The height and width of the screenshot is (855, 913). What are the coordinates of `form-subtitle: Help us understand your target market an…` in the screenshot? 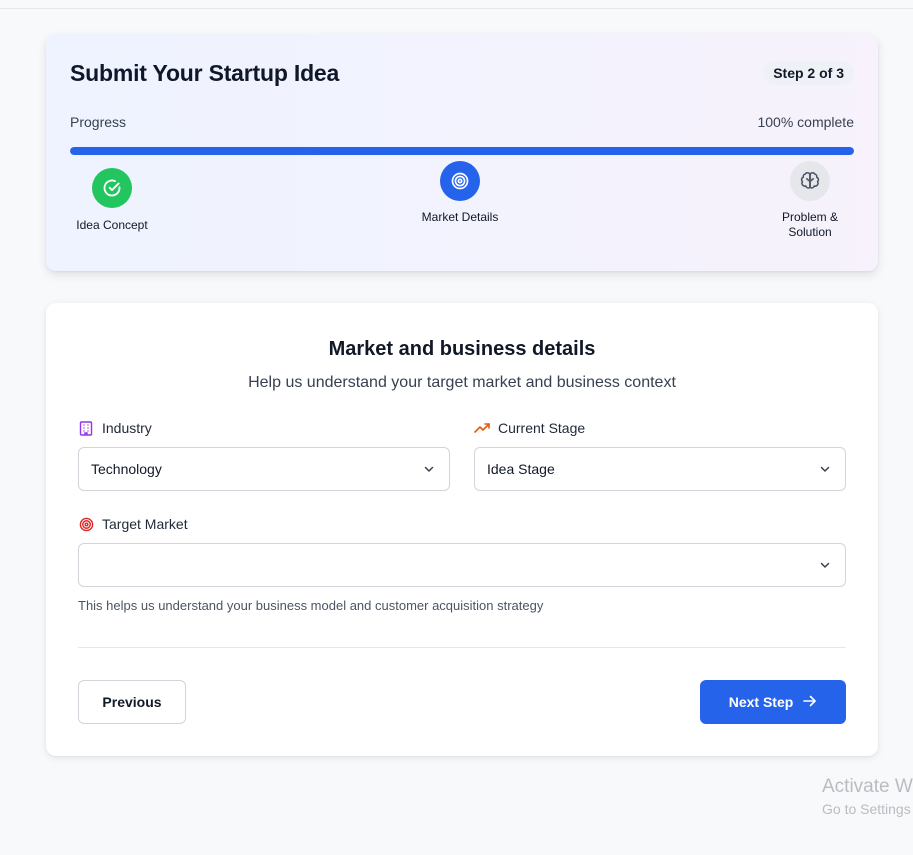 It's located at (462, 382).